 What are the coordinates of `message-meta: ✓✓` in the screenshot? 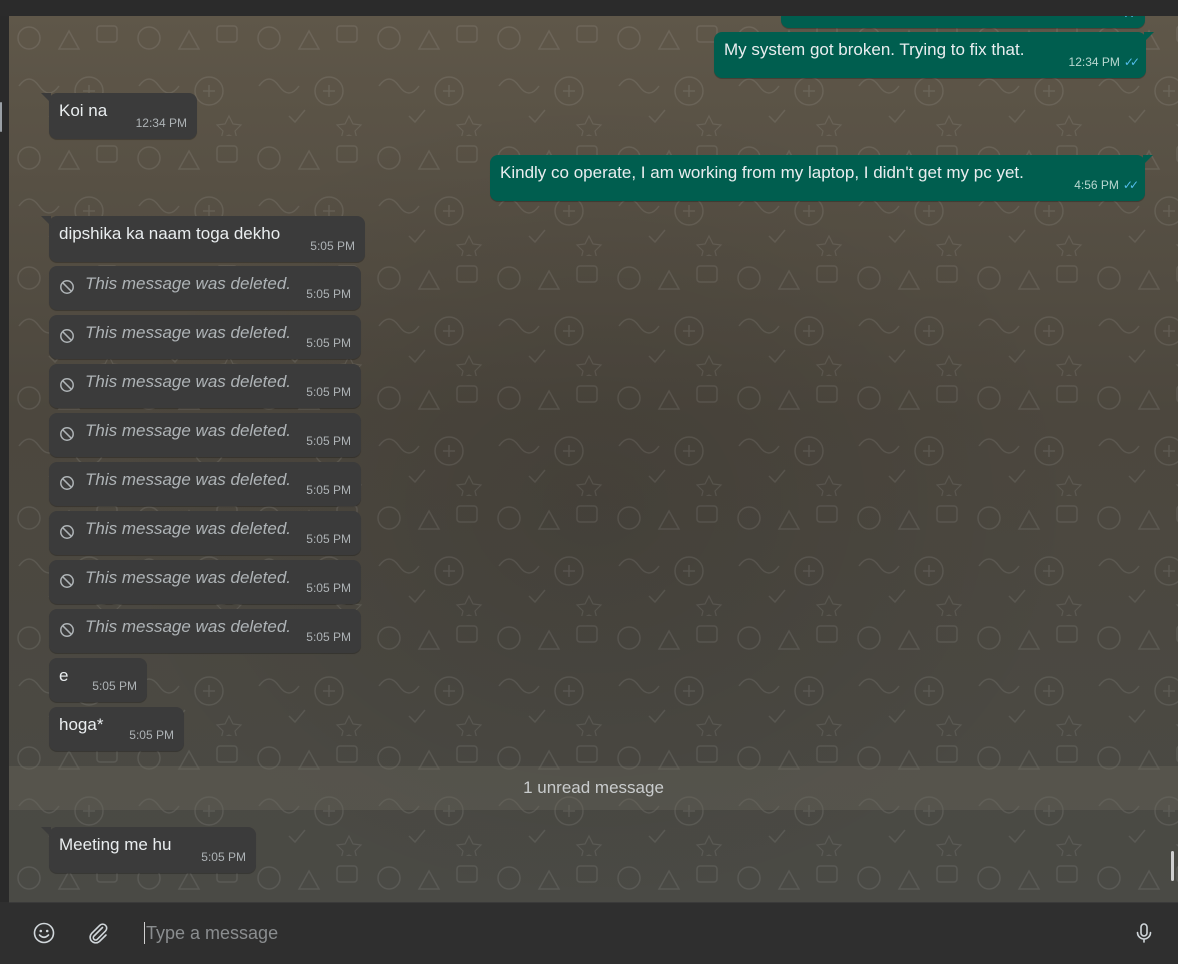 It's located at (1131, 20).